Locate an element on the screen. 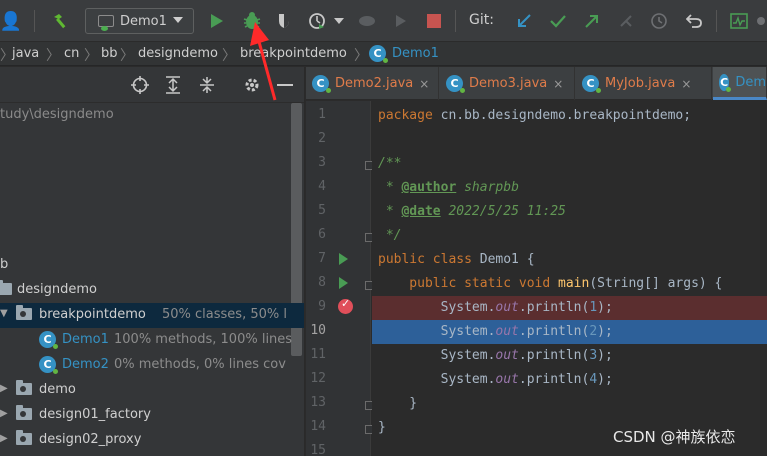 The height and width of the screenshot is (456, 767). coverage-summary: 50% classes, 50% l is located at coordinates (224, 314).